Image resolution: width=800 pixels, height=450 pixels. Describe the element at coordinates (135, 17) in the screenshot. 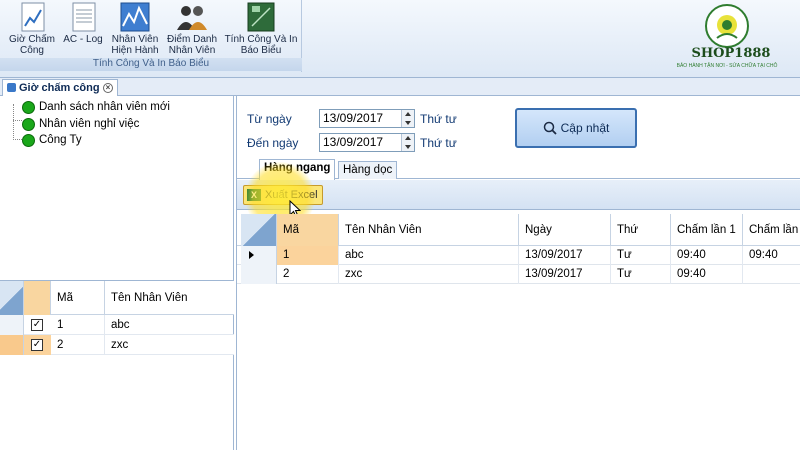

I see `chart-blue-icon` at that location.